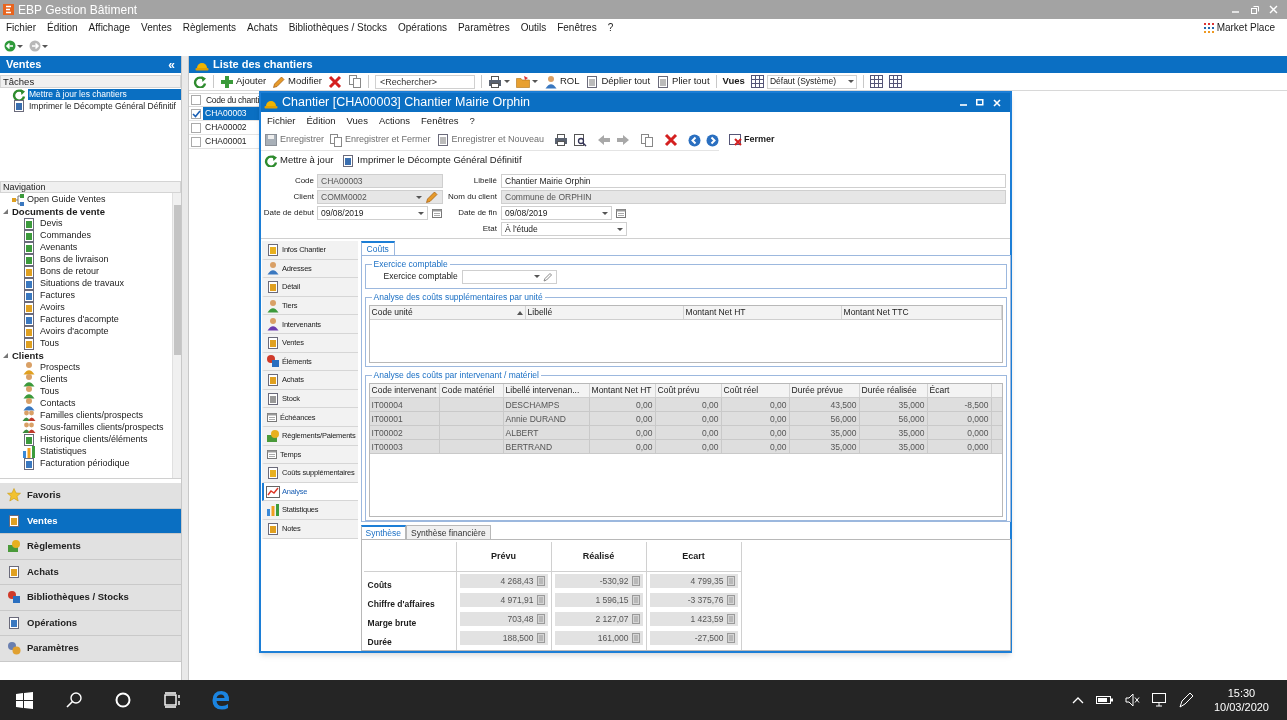  Describe the element at coordinates (713, 140) in the screenshot. I see `next-button` at that location.